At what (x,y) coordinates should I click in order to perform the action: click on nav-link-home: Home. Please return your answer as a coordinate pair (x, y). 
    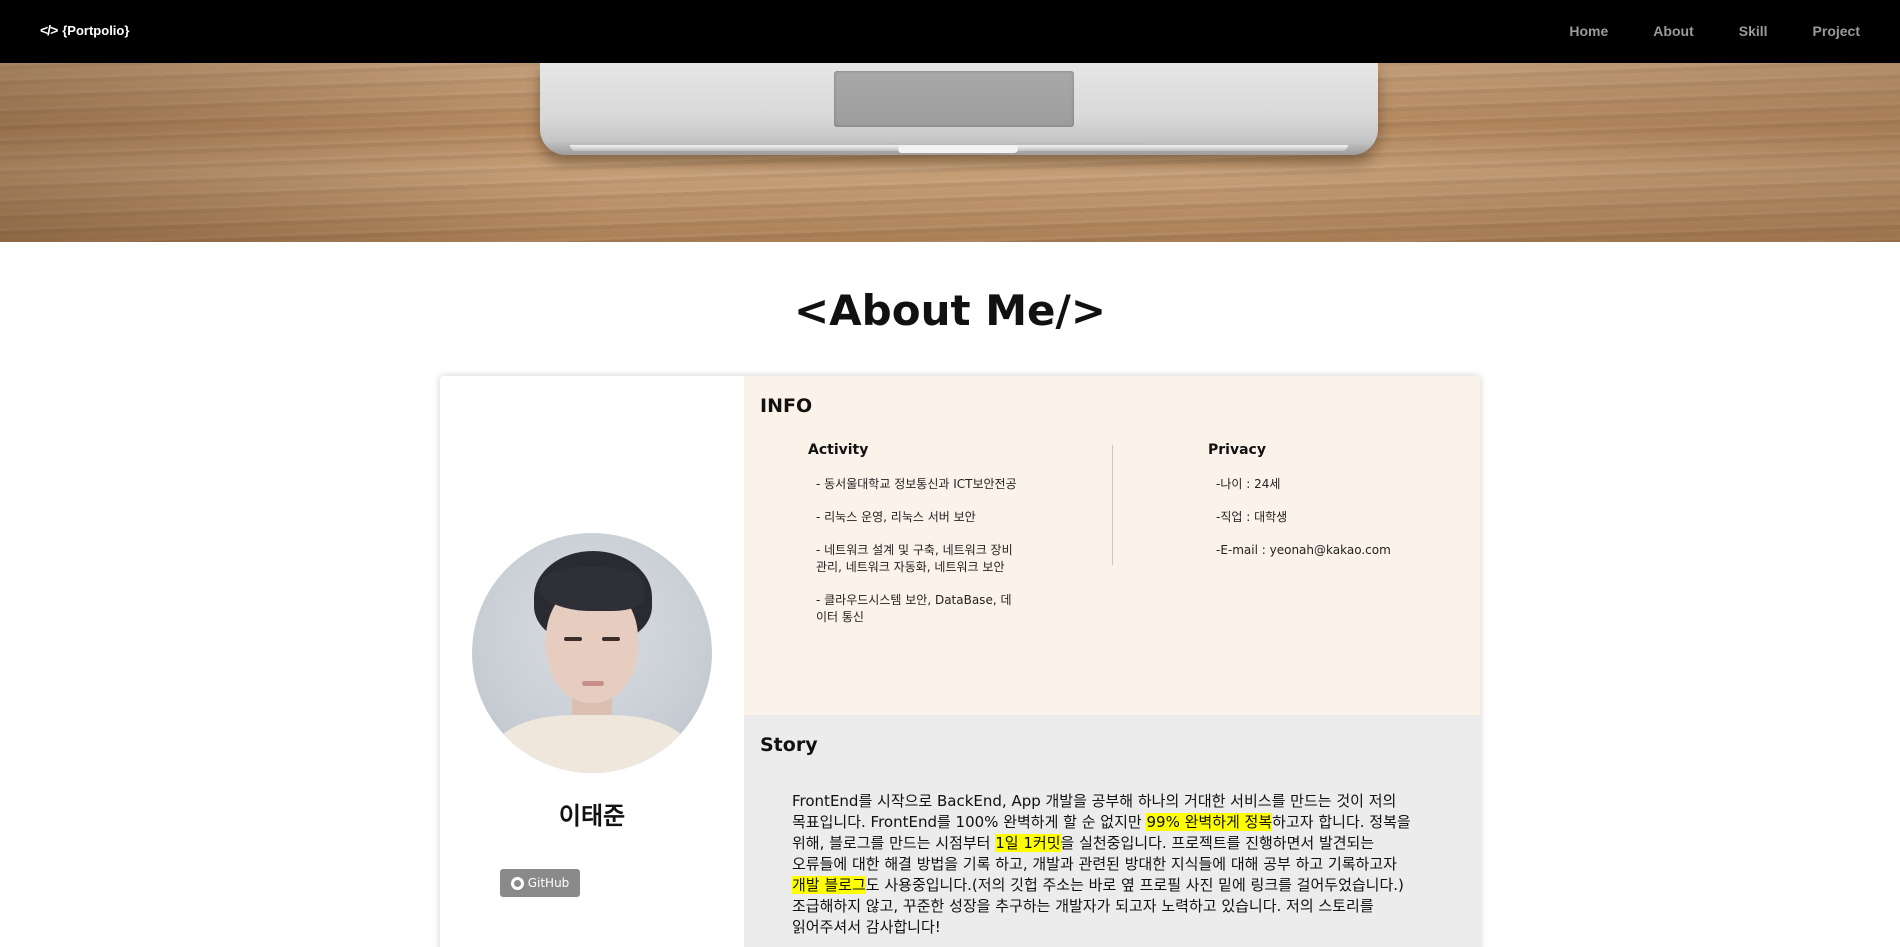
    Looking at the image, I should click on (1588, 31).